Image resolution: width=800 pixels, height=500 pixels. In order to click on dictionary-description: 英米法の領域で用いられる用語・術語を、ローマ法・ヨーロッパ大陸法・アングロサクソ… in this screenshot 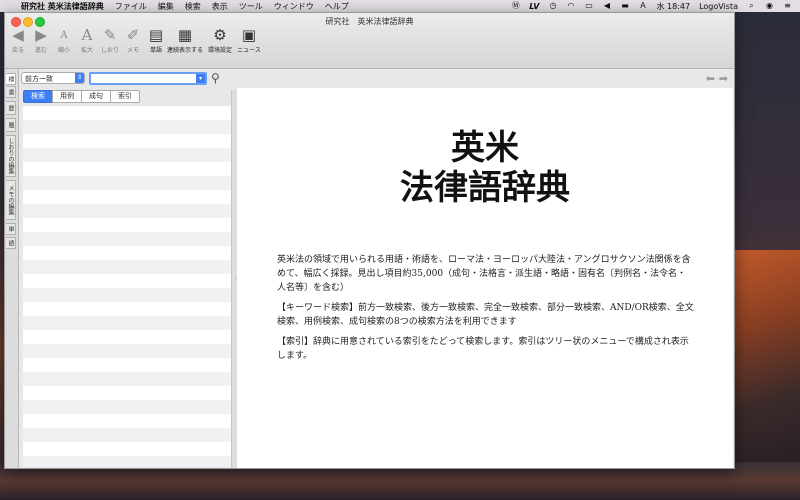, I will do `click(486, 311)`.